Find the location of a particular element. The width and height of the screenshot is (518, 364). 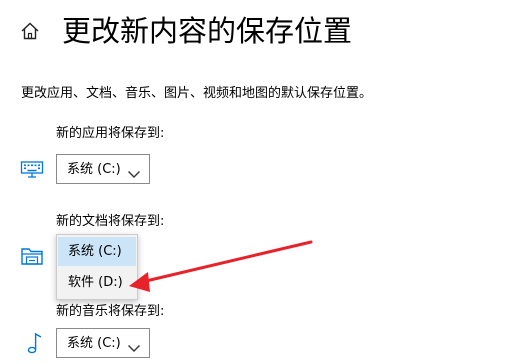

dropdown-option-c-drive: 系统 (C:) is located at coordinates (97, 251).